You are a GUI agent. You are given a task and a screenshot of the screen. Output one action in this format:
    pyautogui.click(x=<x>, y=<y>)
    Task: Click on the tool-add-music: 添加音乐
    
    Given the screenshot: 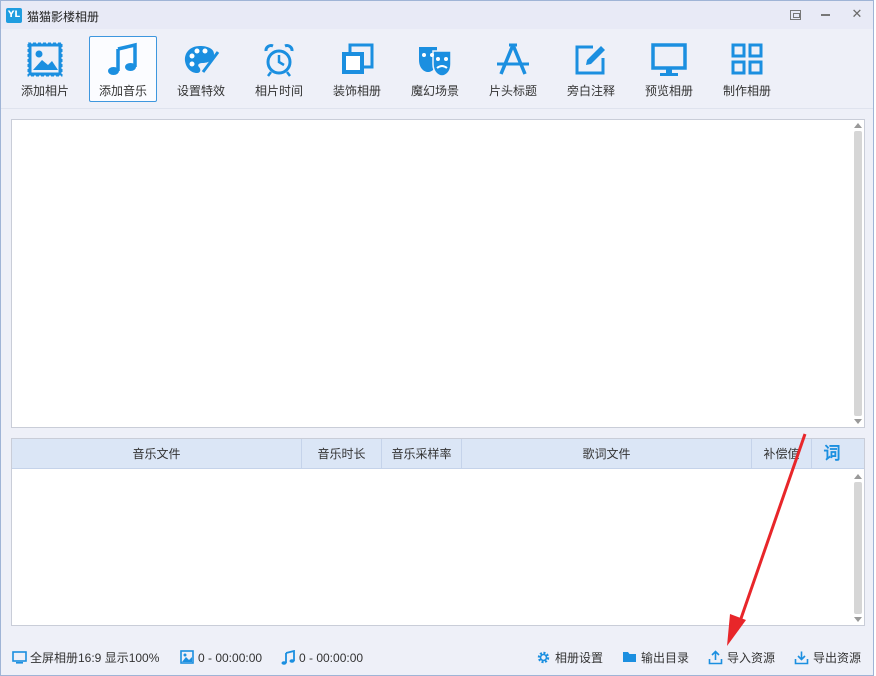 What is the action you would take?
    pyautogui.click(x=123, y=69)
    